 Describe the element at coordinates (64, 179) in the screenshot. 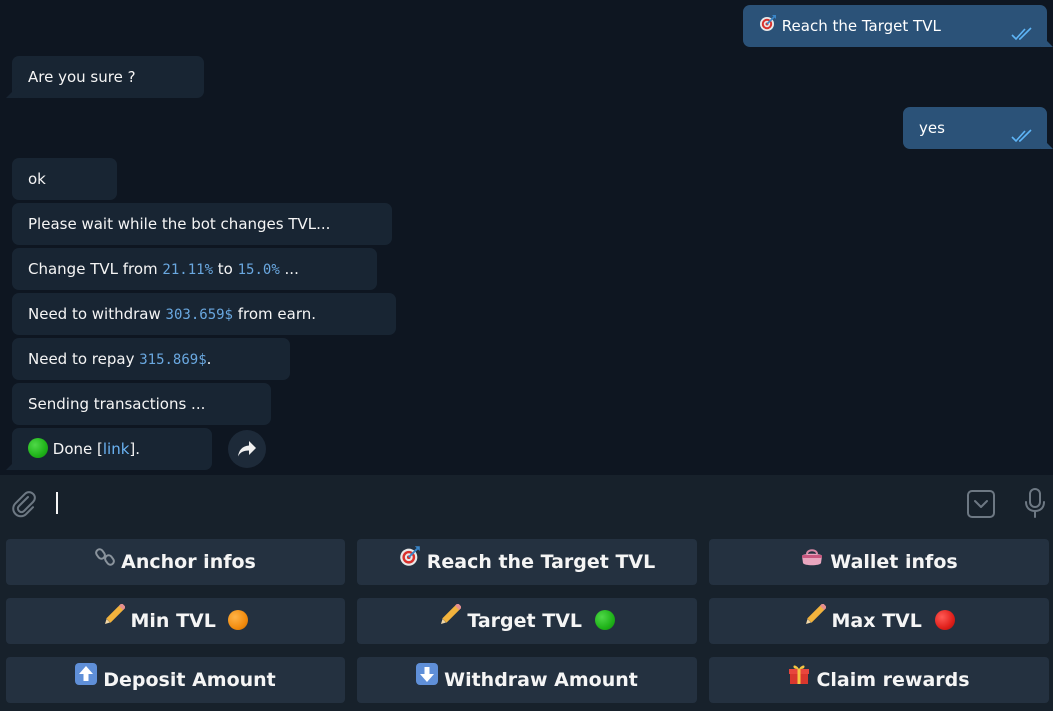

I see `incoming-message: ok` at that location.